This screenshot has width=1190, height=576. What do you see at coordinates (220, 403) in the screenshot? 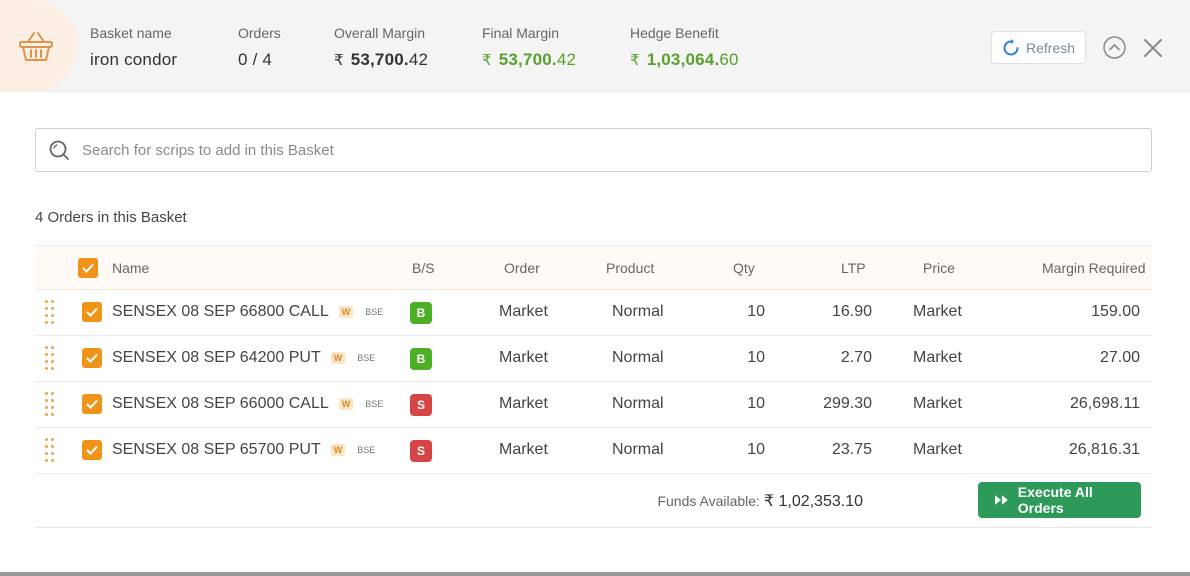
I see `scrip-name-text: SENSEX 08 SEP 66000 CALL` at bounding box center [220, 403].